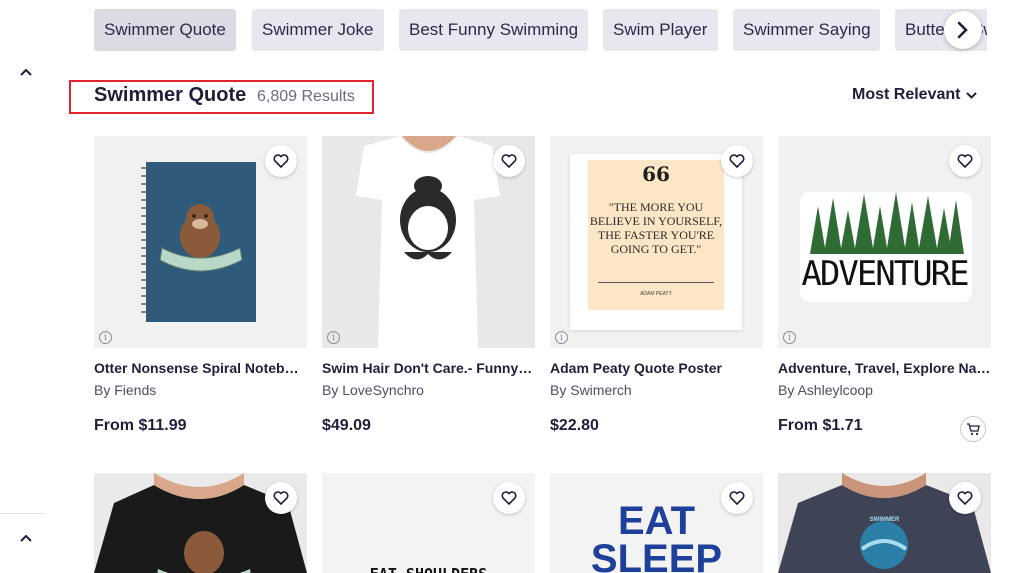  I want to click on scroll-up-button-bottom, so click(26, 538).